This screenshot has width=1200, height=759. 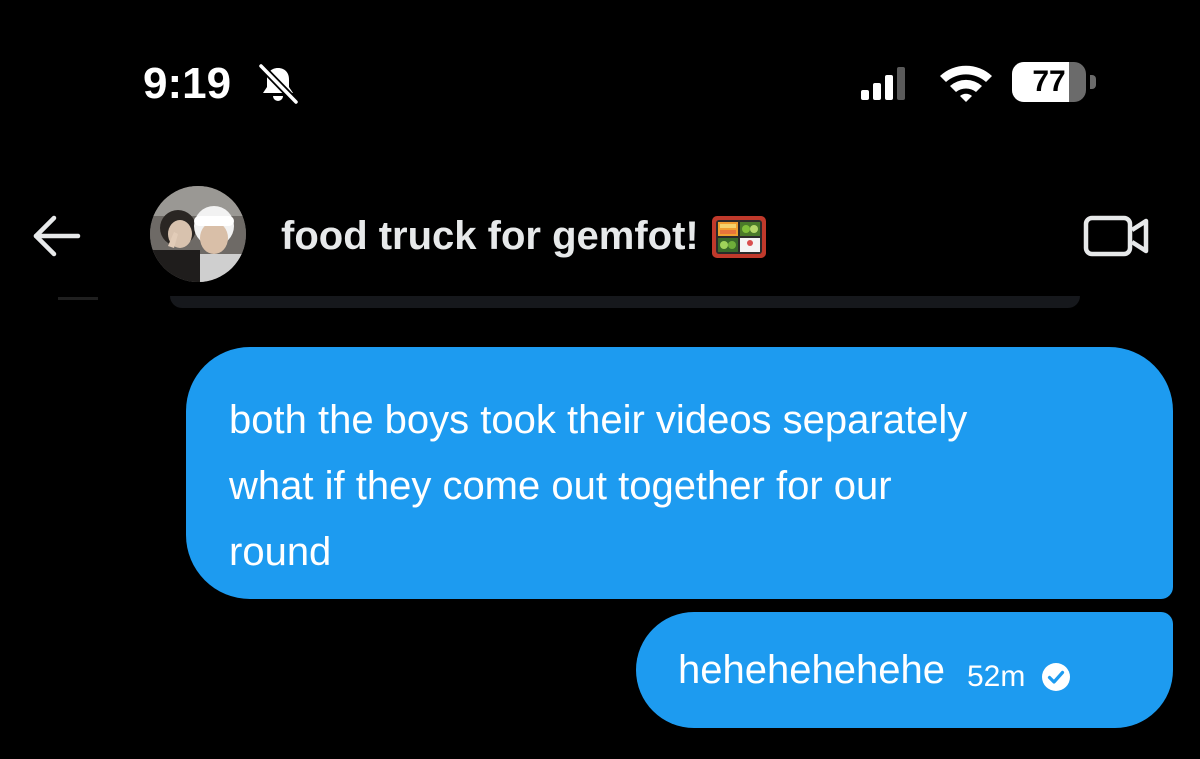 I want to click on message-text: hehehehehehe, so click(x=811, y=670).